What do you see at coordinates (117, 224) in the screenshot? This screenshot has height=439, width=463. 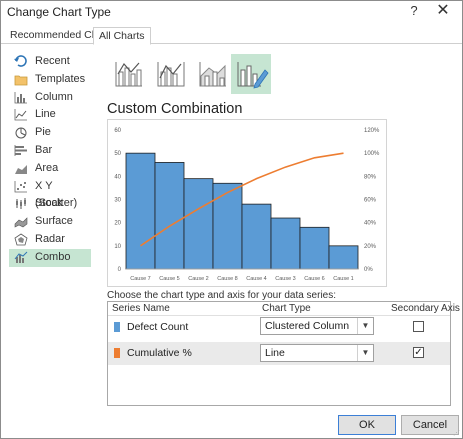 I see `y-tick-label: 20` at bounding box center [117, 224].